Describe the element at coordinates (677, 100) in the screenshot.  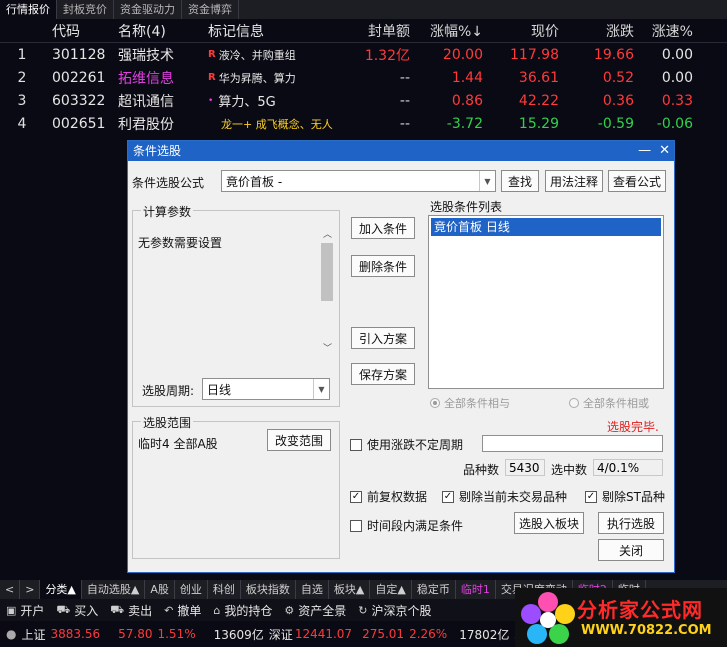
I see `speed: 0.33` at that location.